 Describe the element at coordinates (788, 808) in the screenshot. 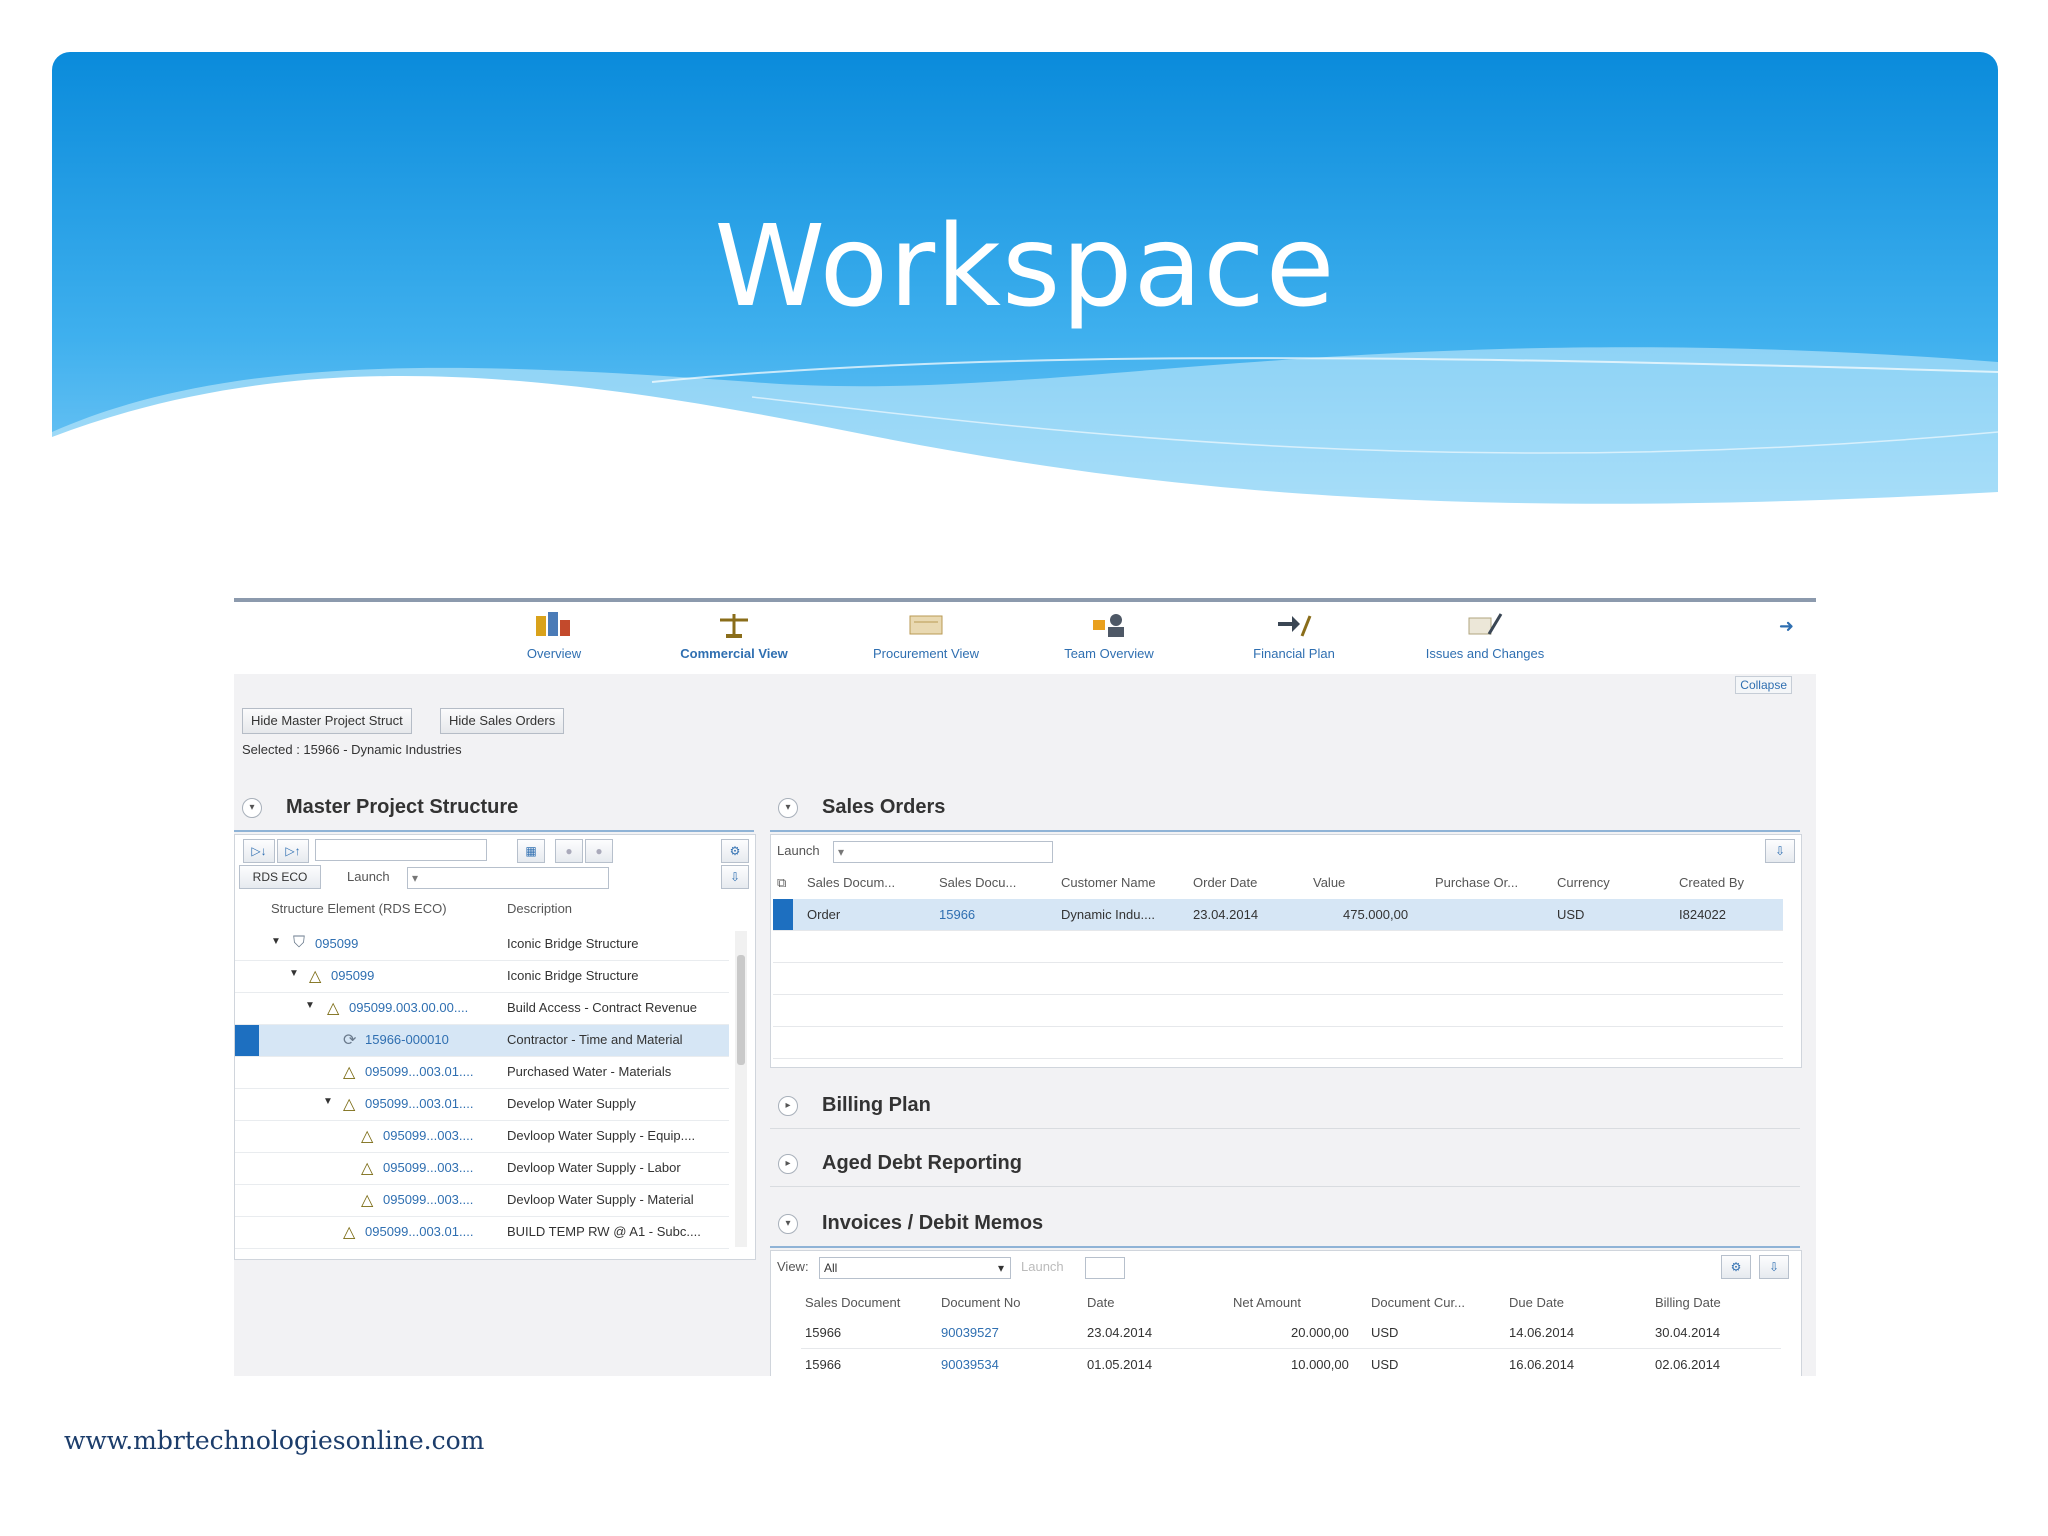

I see `collapse-sales-icon: ▾` at that location.